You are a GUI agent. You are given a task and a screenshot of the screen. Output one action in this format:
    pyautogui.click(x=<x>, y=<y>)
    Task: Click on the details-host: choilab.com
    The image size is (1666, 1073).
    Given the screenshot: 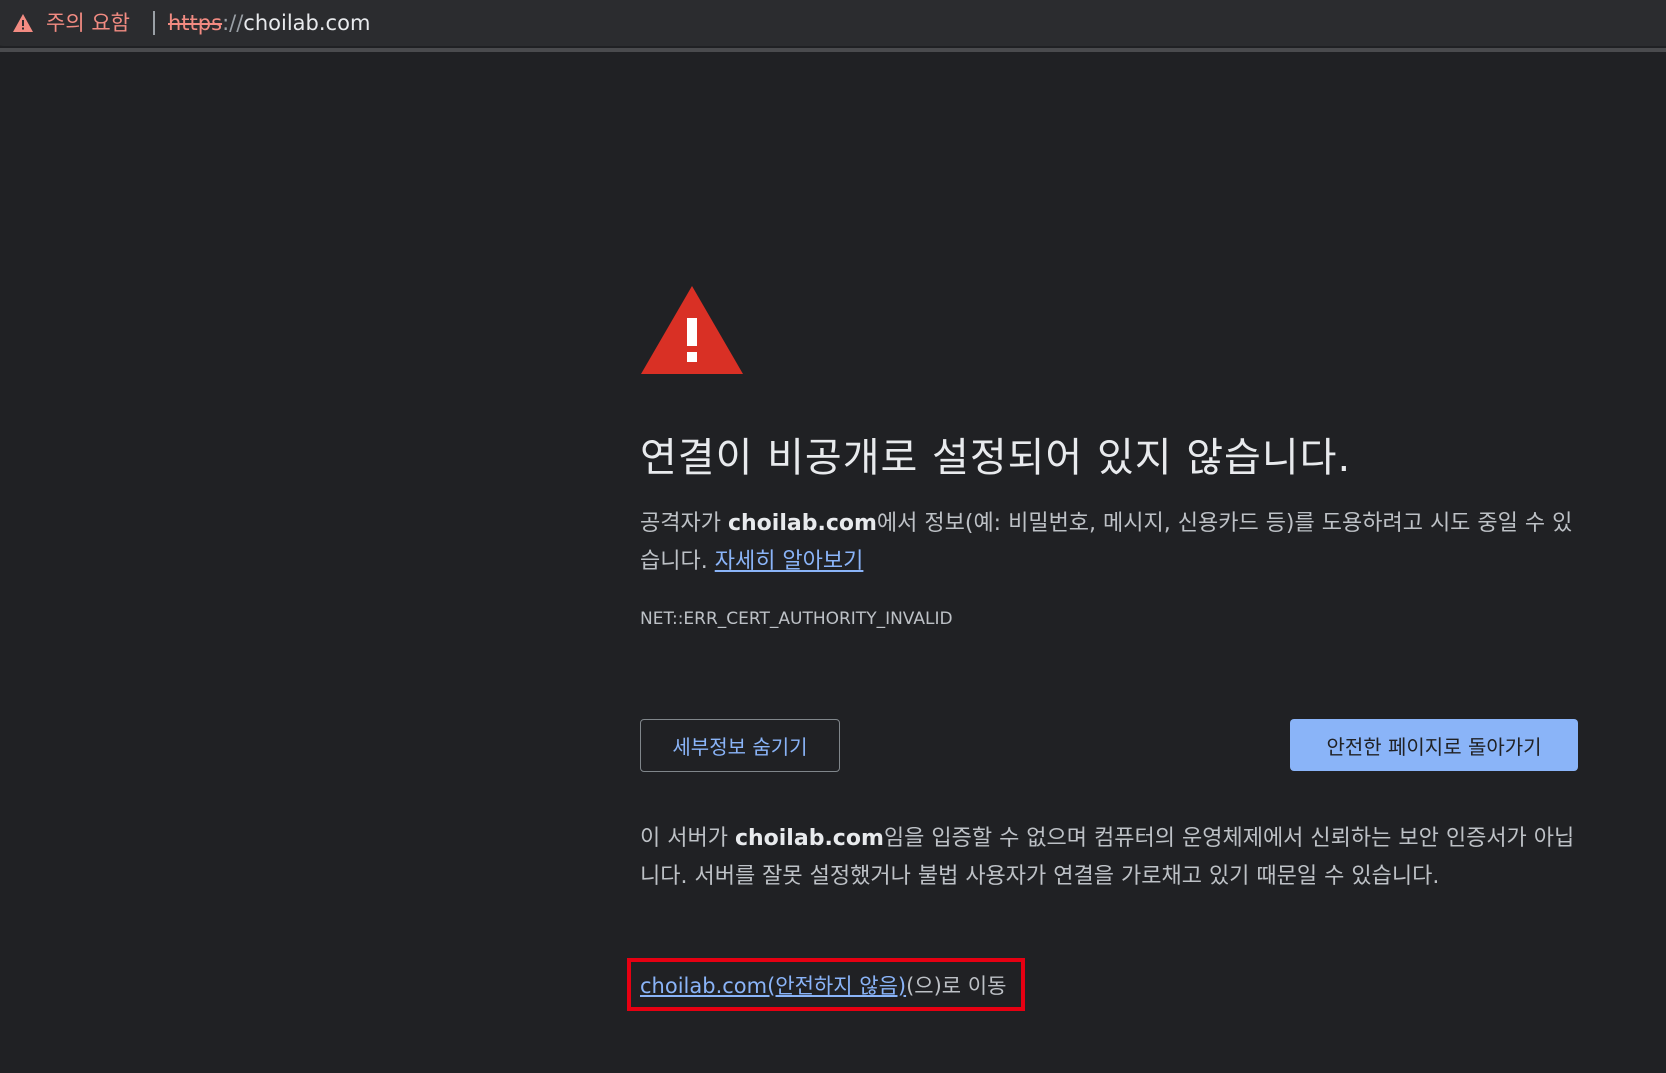 What is the action you would take?
    pyautogui.click(x=809, y=838)
    